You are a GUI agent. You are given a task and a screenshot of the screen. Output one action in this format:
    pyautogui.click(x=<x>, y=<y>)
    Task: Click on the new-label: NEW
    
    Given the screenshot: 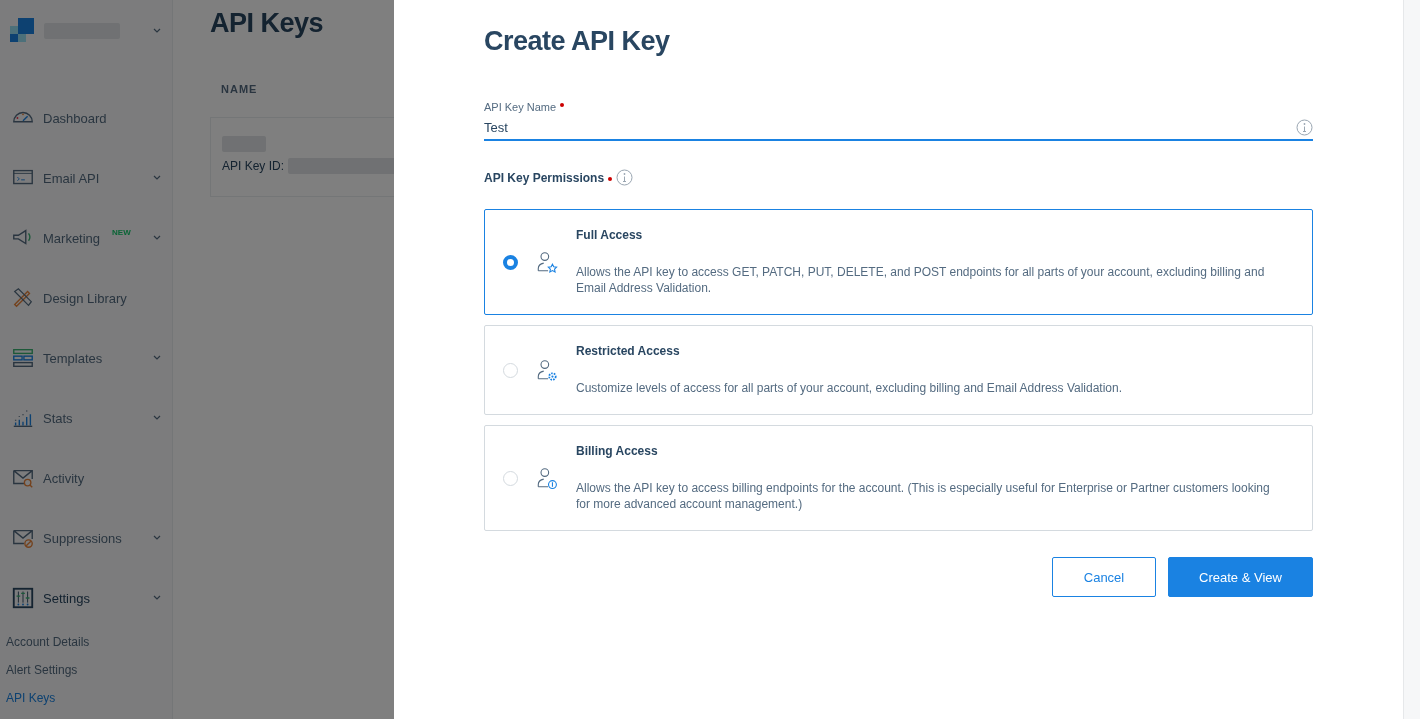 What is the action you would take?
    pyautogui.click(x=121, y=232)
    